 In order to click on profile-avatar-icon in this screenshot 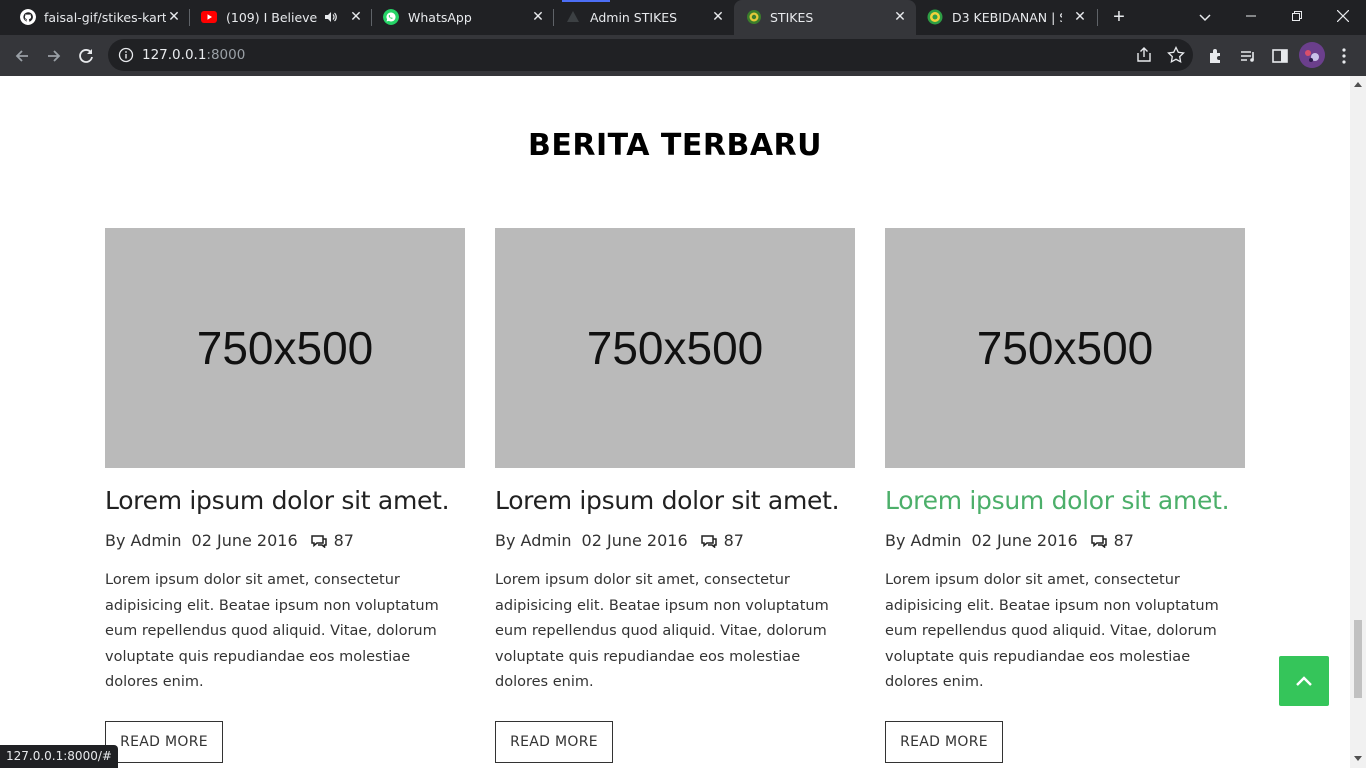, I will do `click(1312, 55)`.